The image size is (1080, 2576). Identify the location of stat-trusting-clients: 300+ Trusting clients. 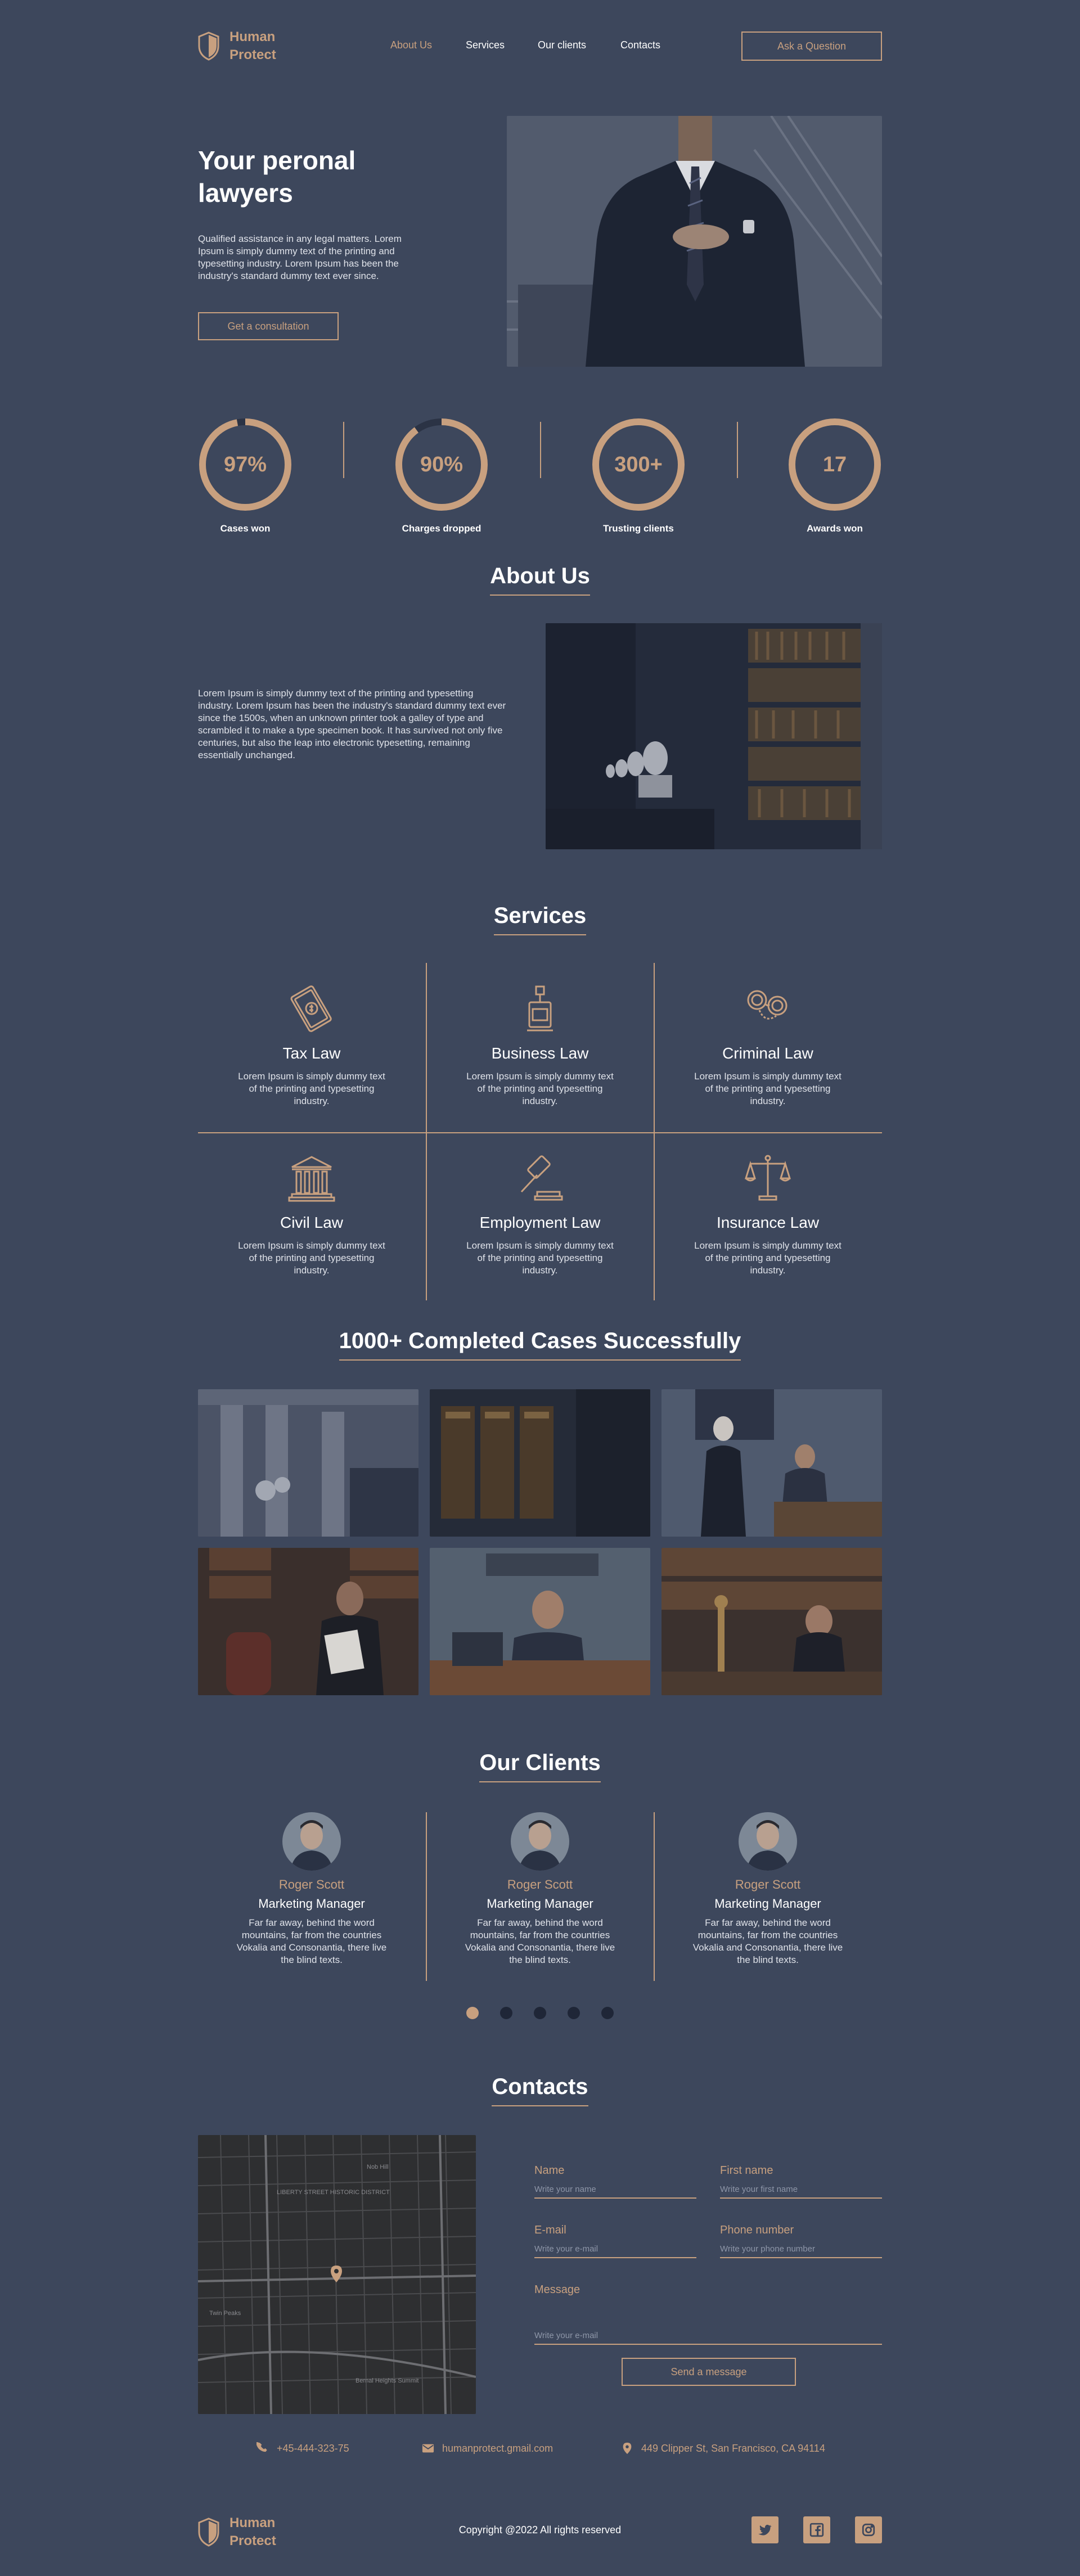
(638, 475).